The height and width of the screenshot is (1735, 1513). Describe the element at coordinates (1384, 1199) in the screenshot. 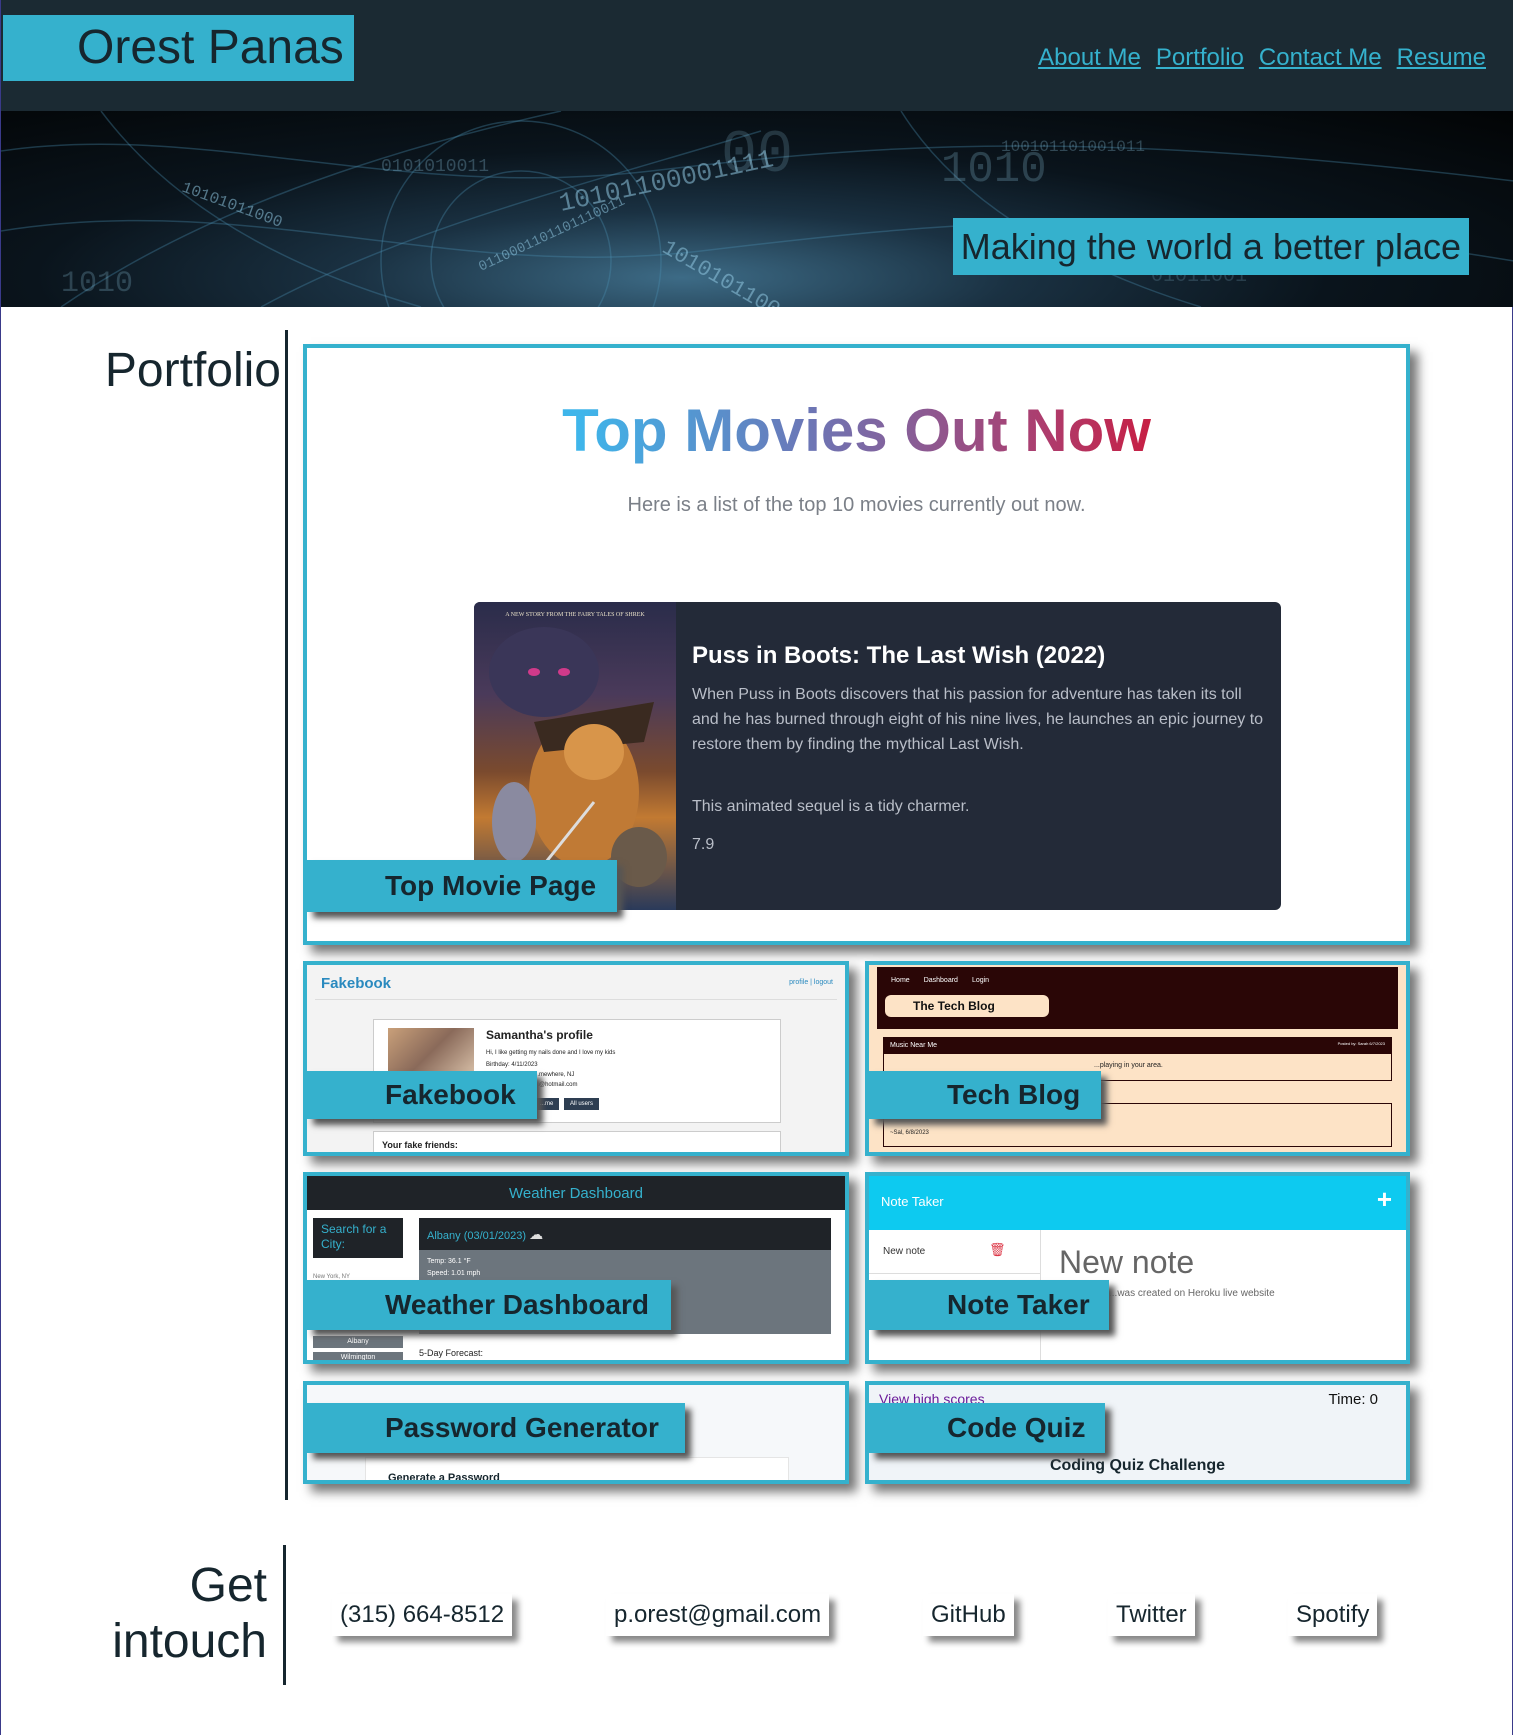

I see `plus-icon: +` at that location.